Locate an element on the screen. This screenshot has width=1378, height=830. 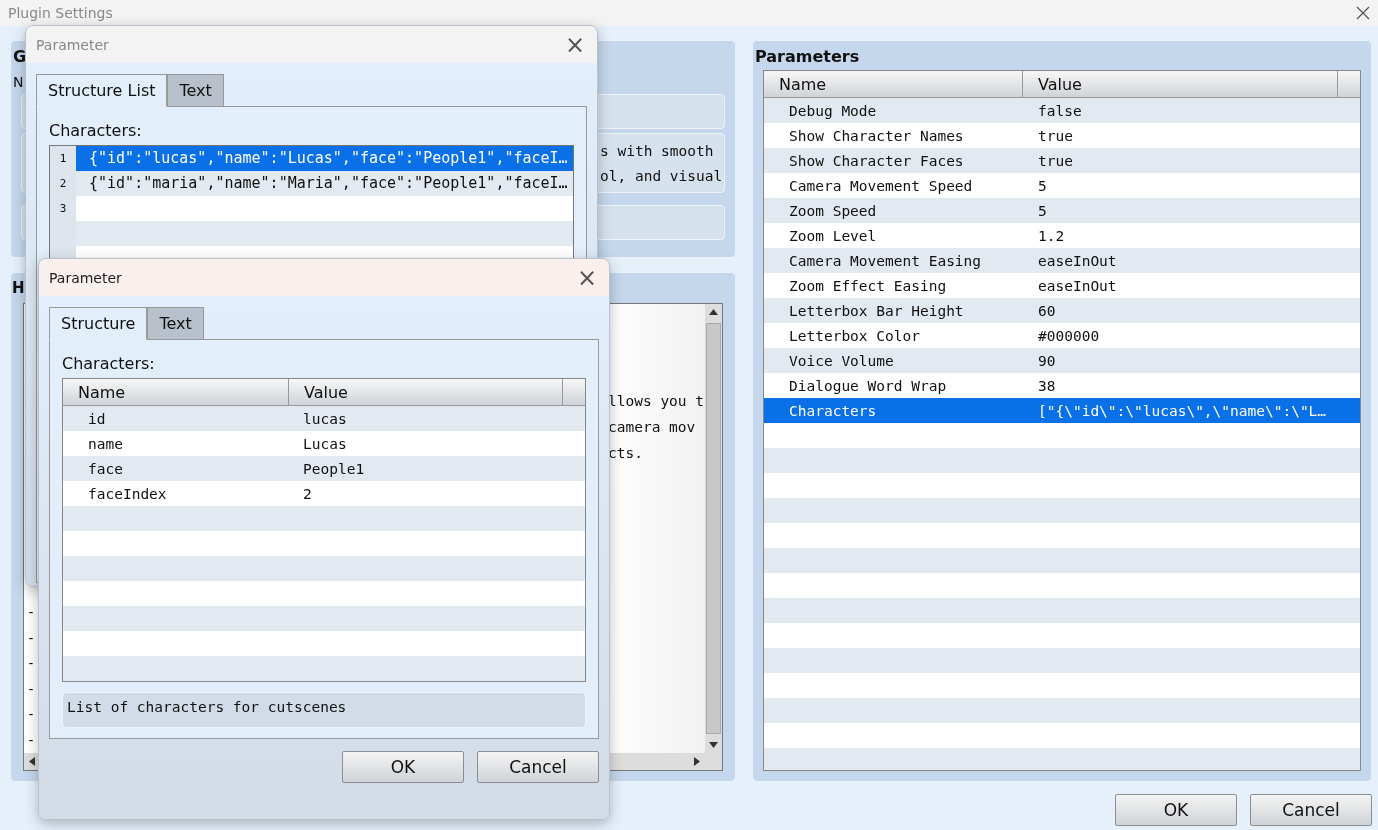
name-cell-text: Show Character Names is located at coordinates (876, 135).